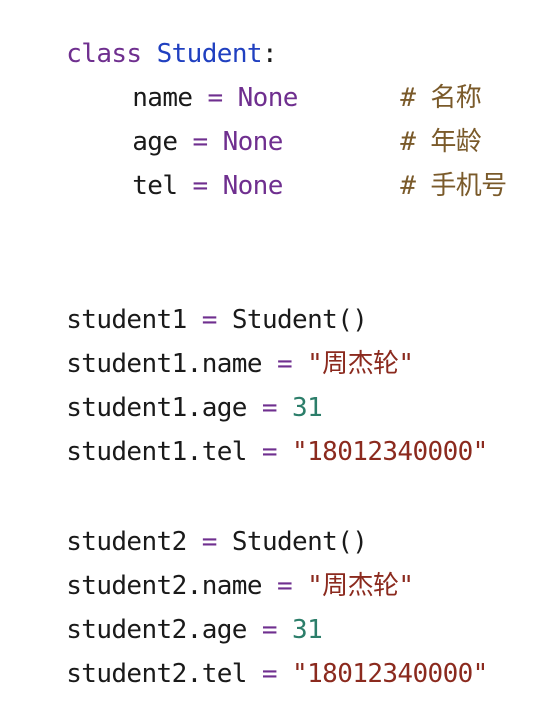  I want to click on code-line-attr-name: name = None, so click(185, 78).